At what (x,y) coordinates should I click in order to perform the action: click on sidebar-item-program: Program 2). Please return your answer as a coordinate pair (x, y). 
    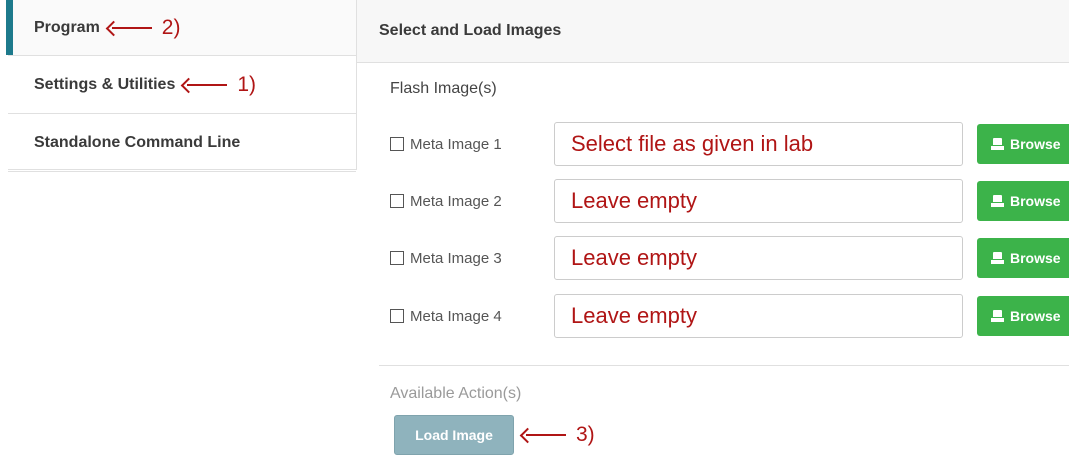
    Looking at the image, I should click on (181, 28).